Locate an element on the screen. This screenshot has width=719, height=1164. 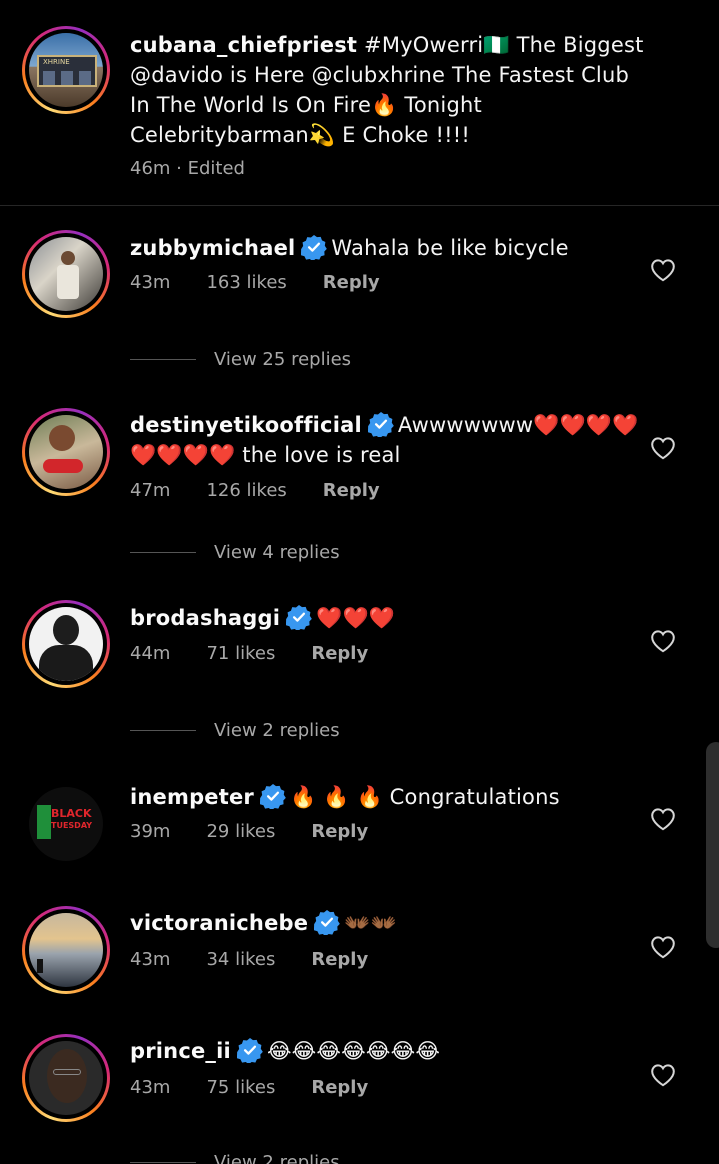
avatar-ring-cubana: XHRINE is located at coordinates (66, 70).